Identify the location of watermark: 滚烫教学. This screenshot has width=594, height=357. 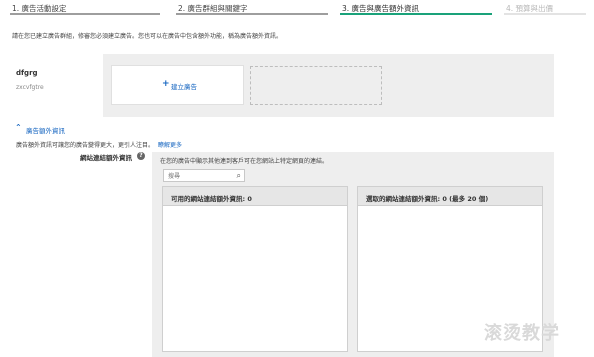
(522, 333).